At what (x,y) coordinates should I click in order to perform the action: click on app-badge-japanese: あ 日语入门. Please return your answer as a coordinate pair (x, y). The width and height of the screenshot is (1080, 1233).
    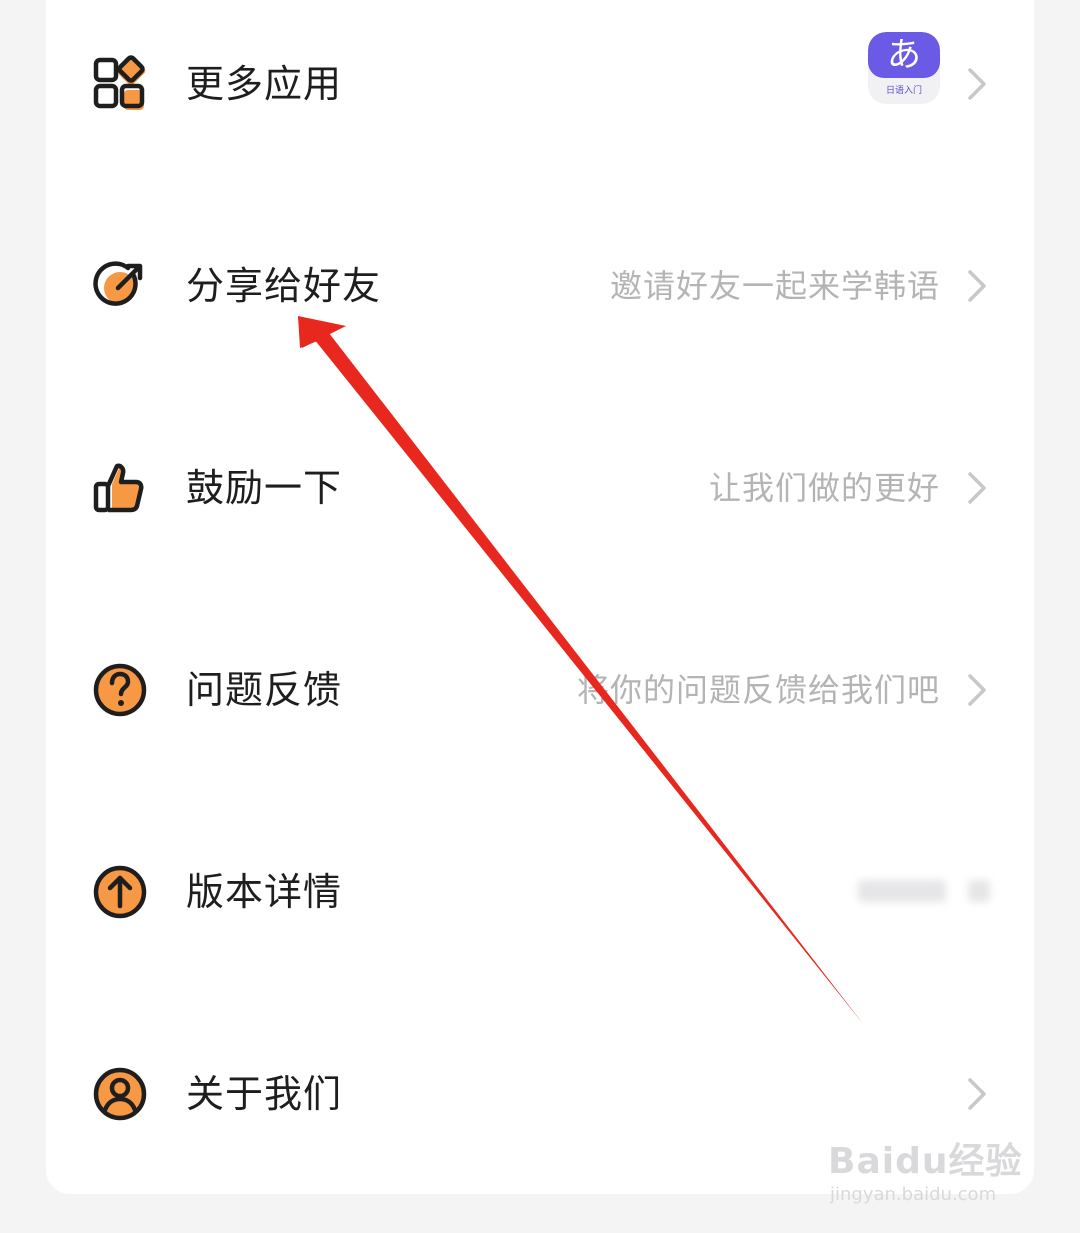
    Looking at the image, I should click on (904, 68).